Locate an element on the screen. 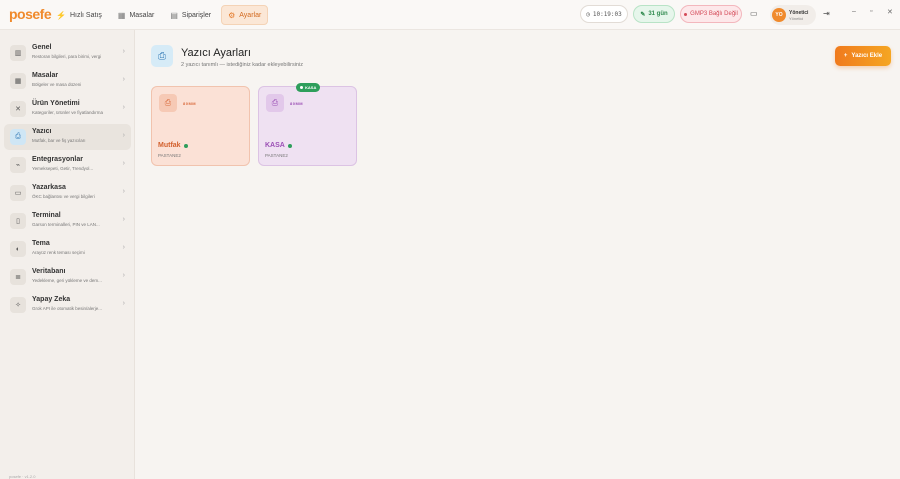 This screenshot has width=900, height=479. plug-icon: ⌁ is located at coordinates (18, 165).